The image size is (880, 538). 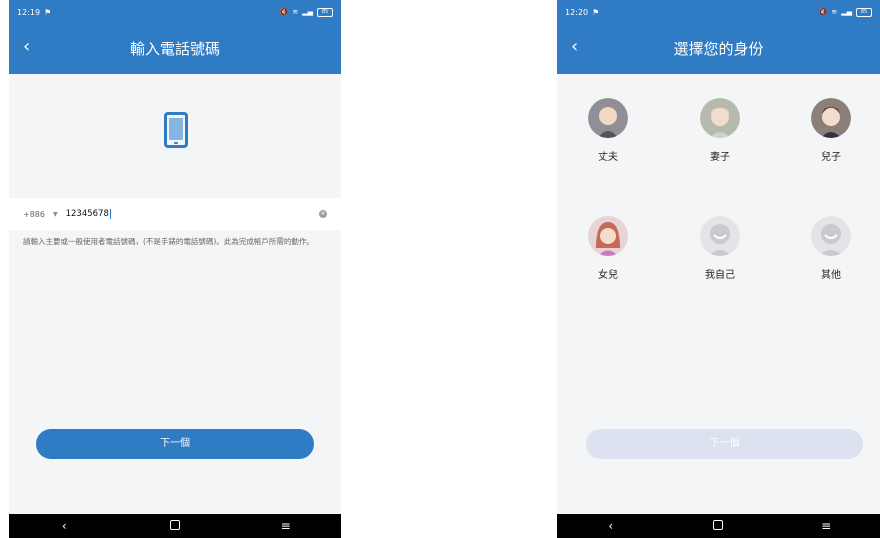 What do you see at coordinates (175, 214) in the screenshot?
I see `phone-input-row: +886 ▼ 12345678 ×` at bounding box center [175, 214].